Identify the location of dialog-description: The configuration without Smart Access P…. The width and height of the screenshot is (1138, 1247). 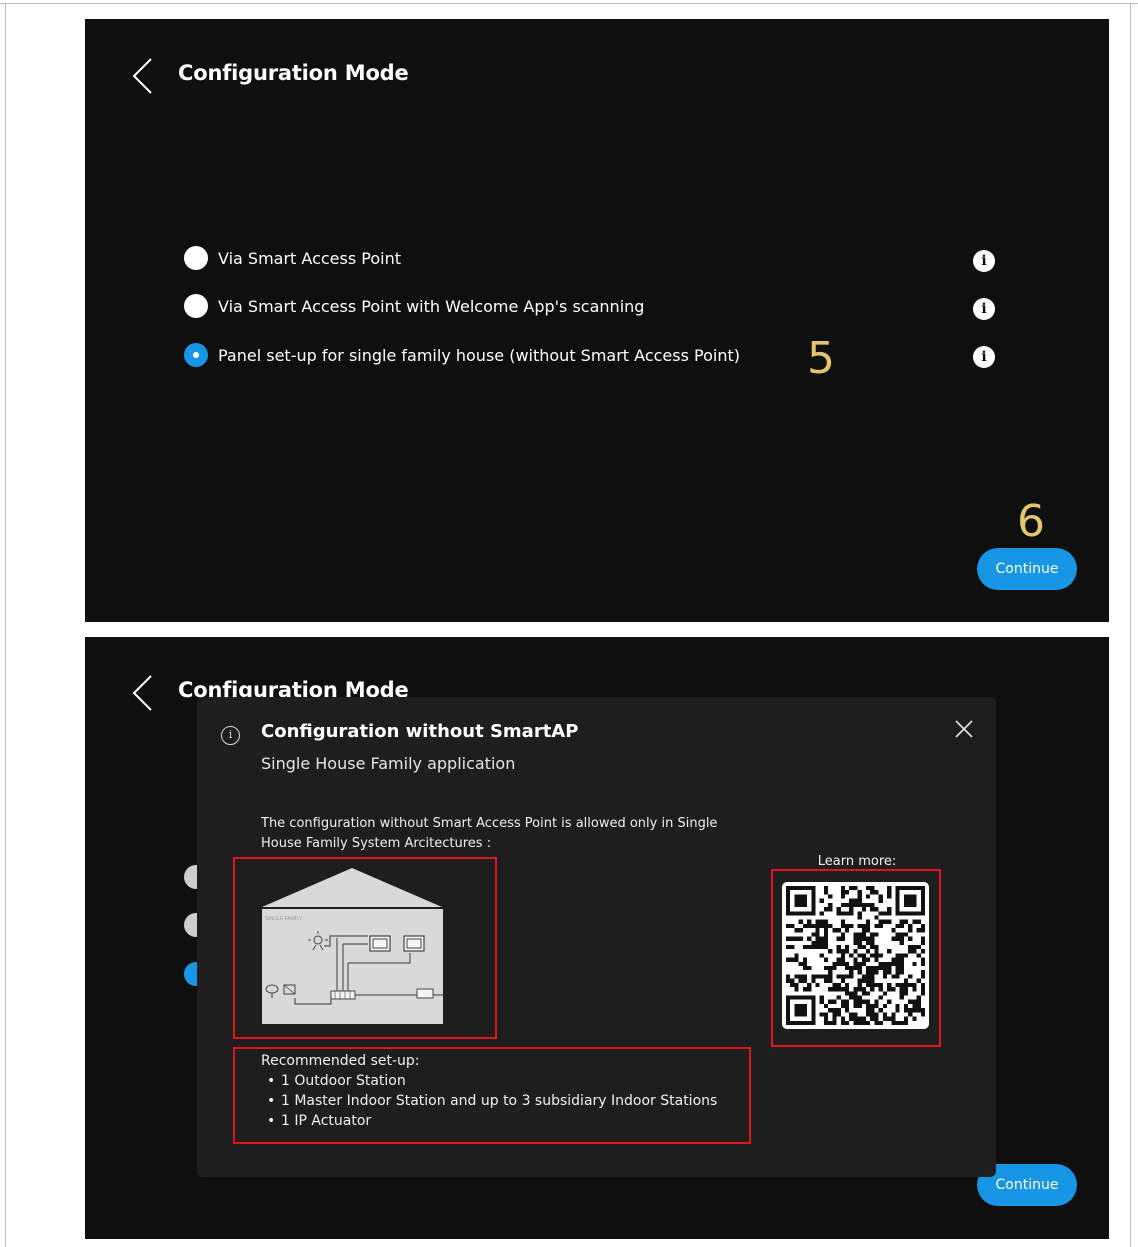
(489, 833).